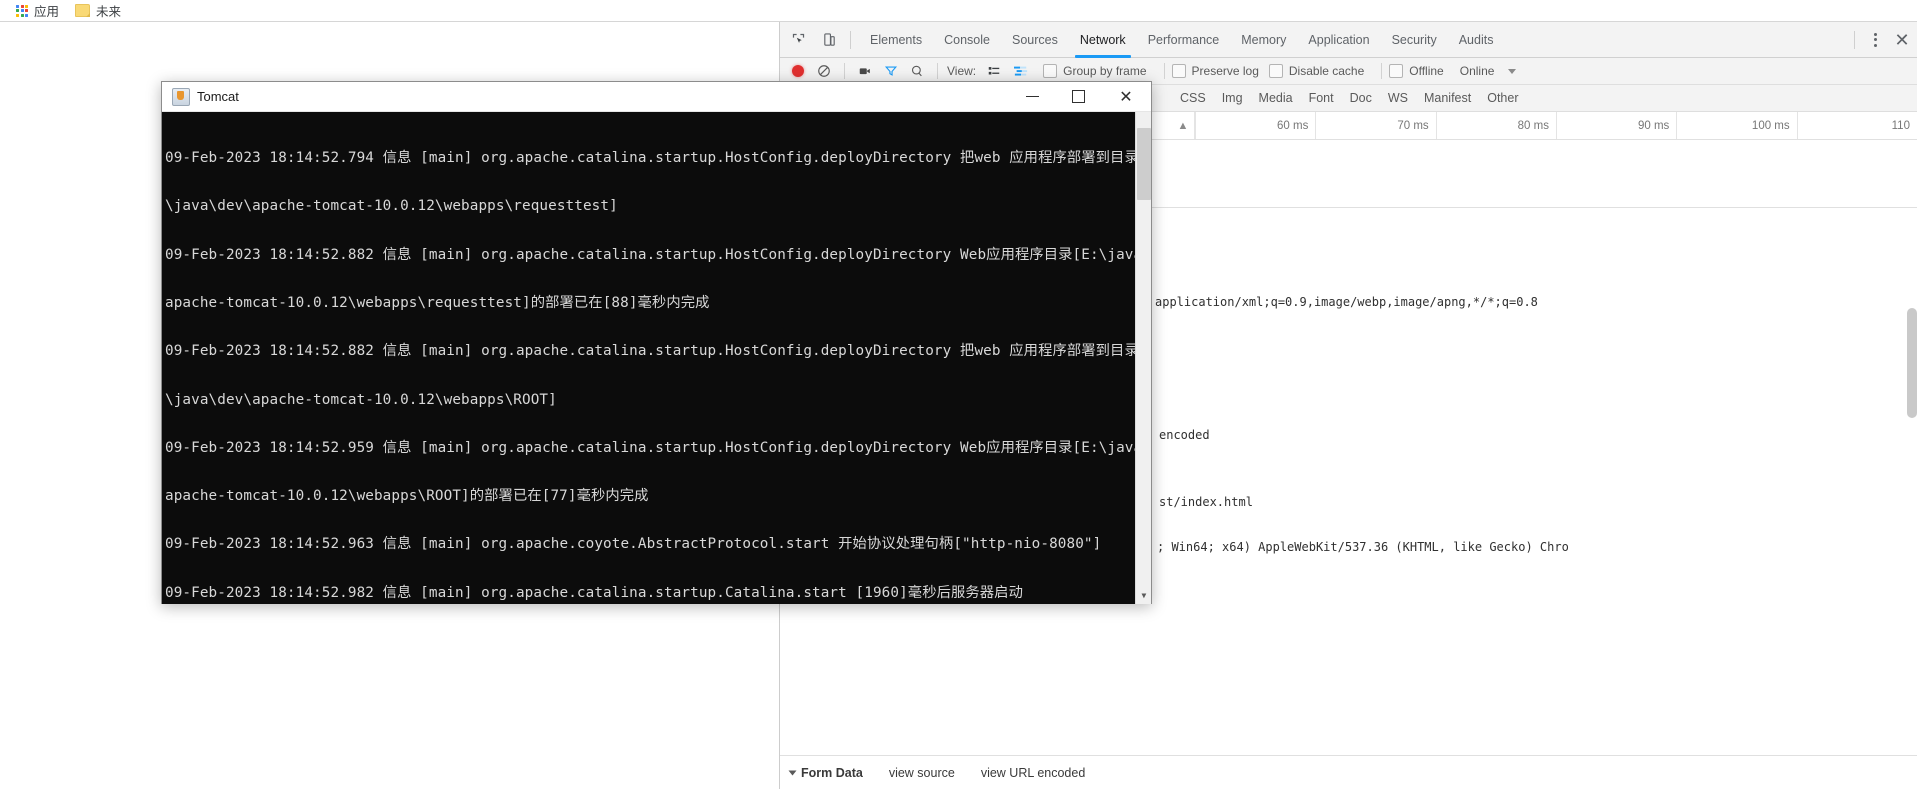 This screenshot has height=789, width=1917. What do you see at coordinates (1021, 71) in the screenshot?
I see `waterfall-view-icon` at bounding box center [1021, 71].